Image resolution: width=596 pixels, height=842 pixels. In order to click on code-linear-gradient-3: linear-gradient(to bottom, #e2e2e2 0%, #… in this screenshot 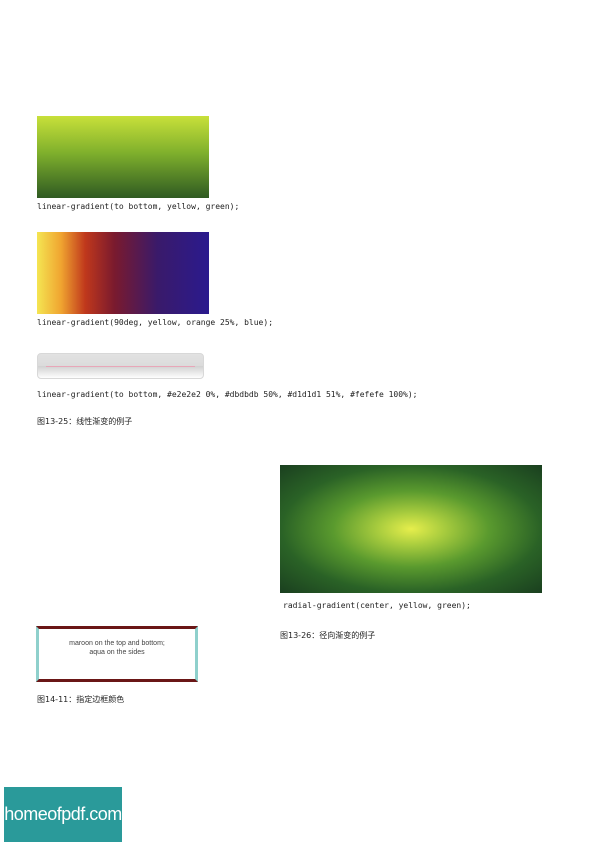, I will do `click(227, 394)`.